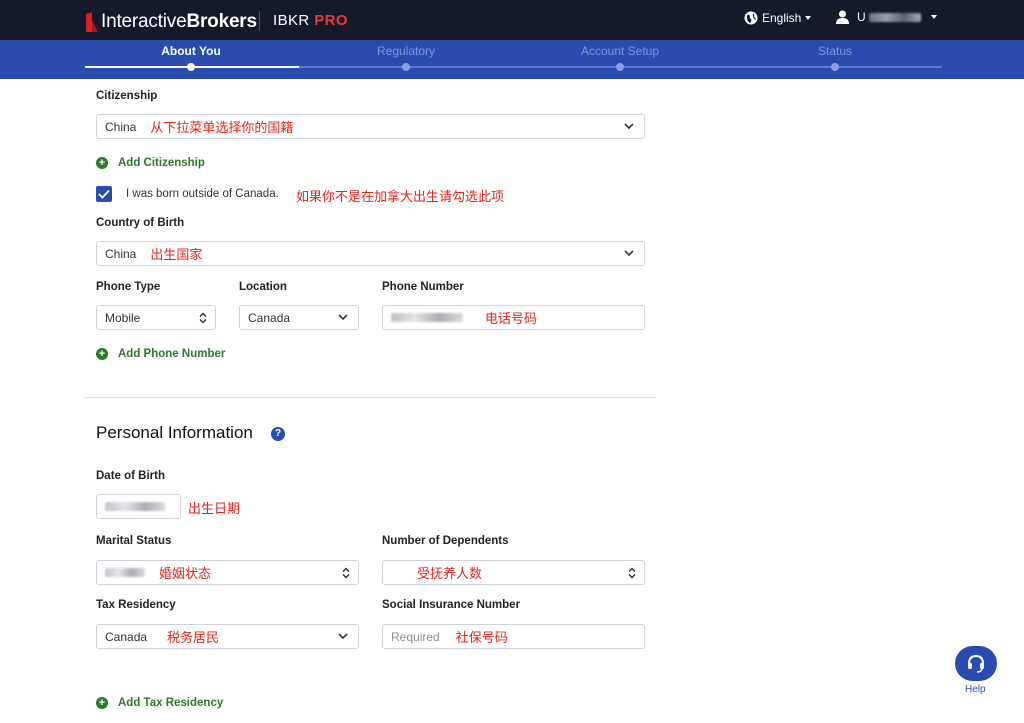 The width and height of the screenshot is (1024, 723). What do you see at coordinates (423, 287) in the screenshot?
I see `phone-number-label: Phone Number` at bounding box center [423, 287].